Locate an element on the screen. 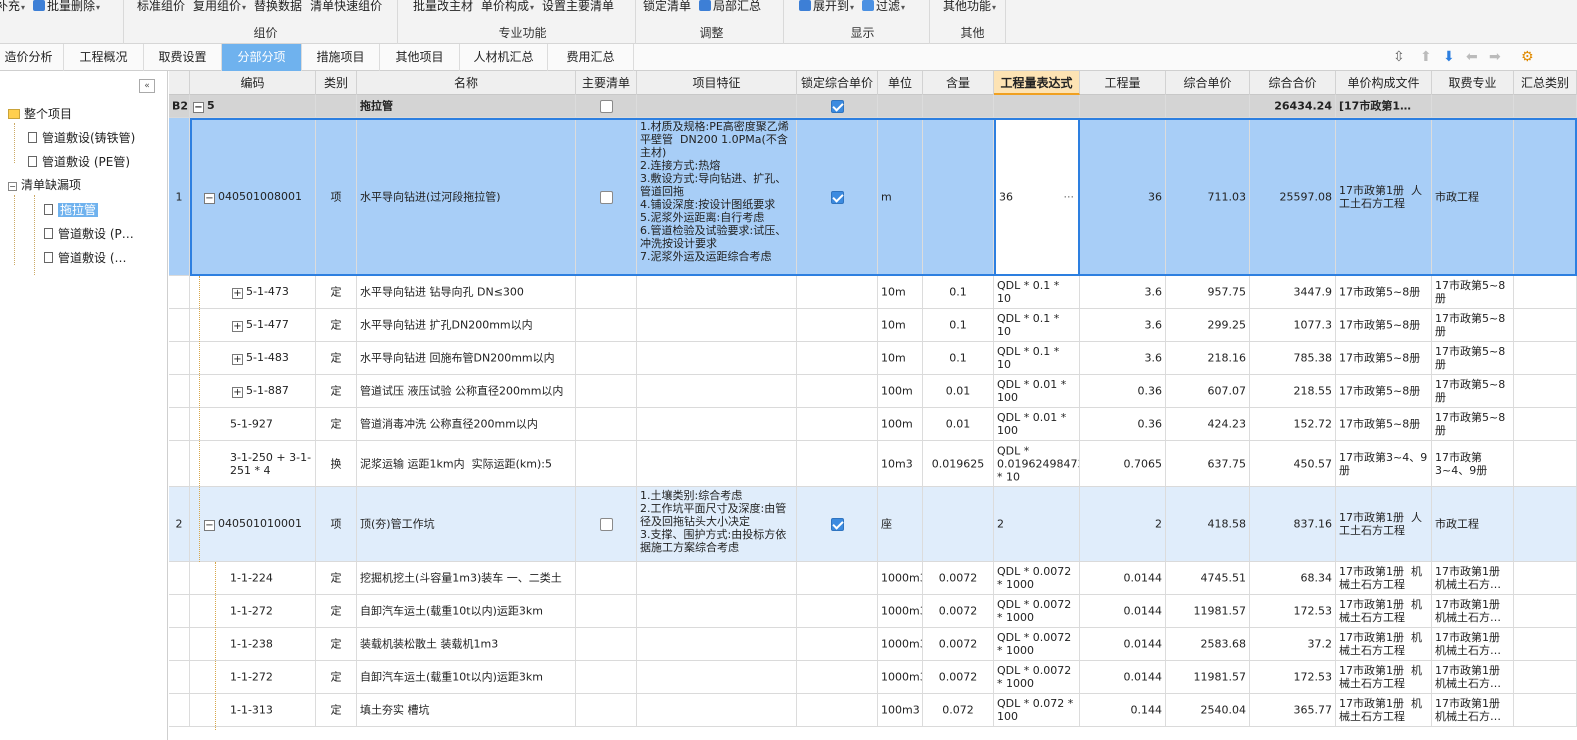 The height and width of the screenshot is (740, 1577). grid-cell: 拖拉管 is located at coordinates (466, 106).